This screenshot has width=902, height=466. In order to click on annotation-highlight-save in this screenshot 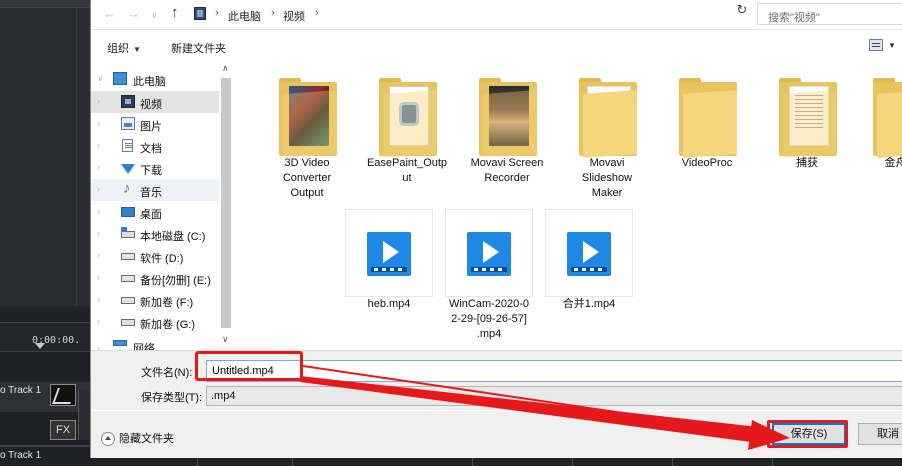, I will do `click(807, 434)`.